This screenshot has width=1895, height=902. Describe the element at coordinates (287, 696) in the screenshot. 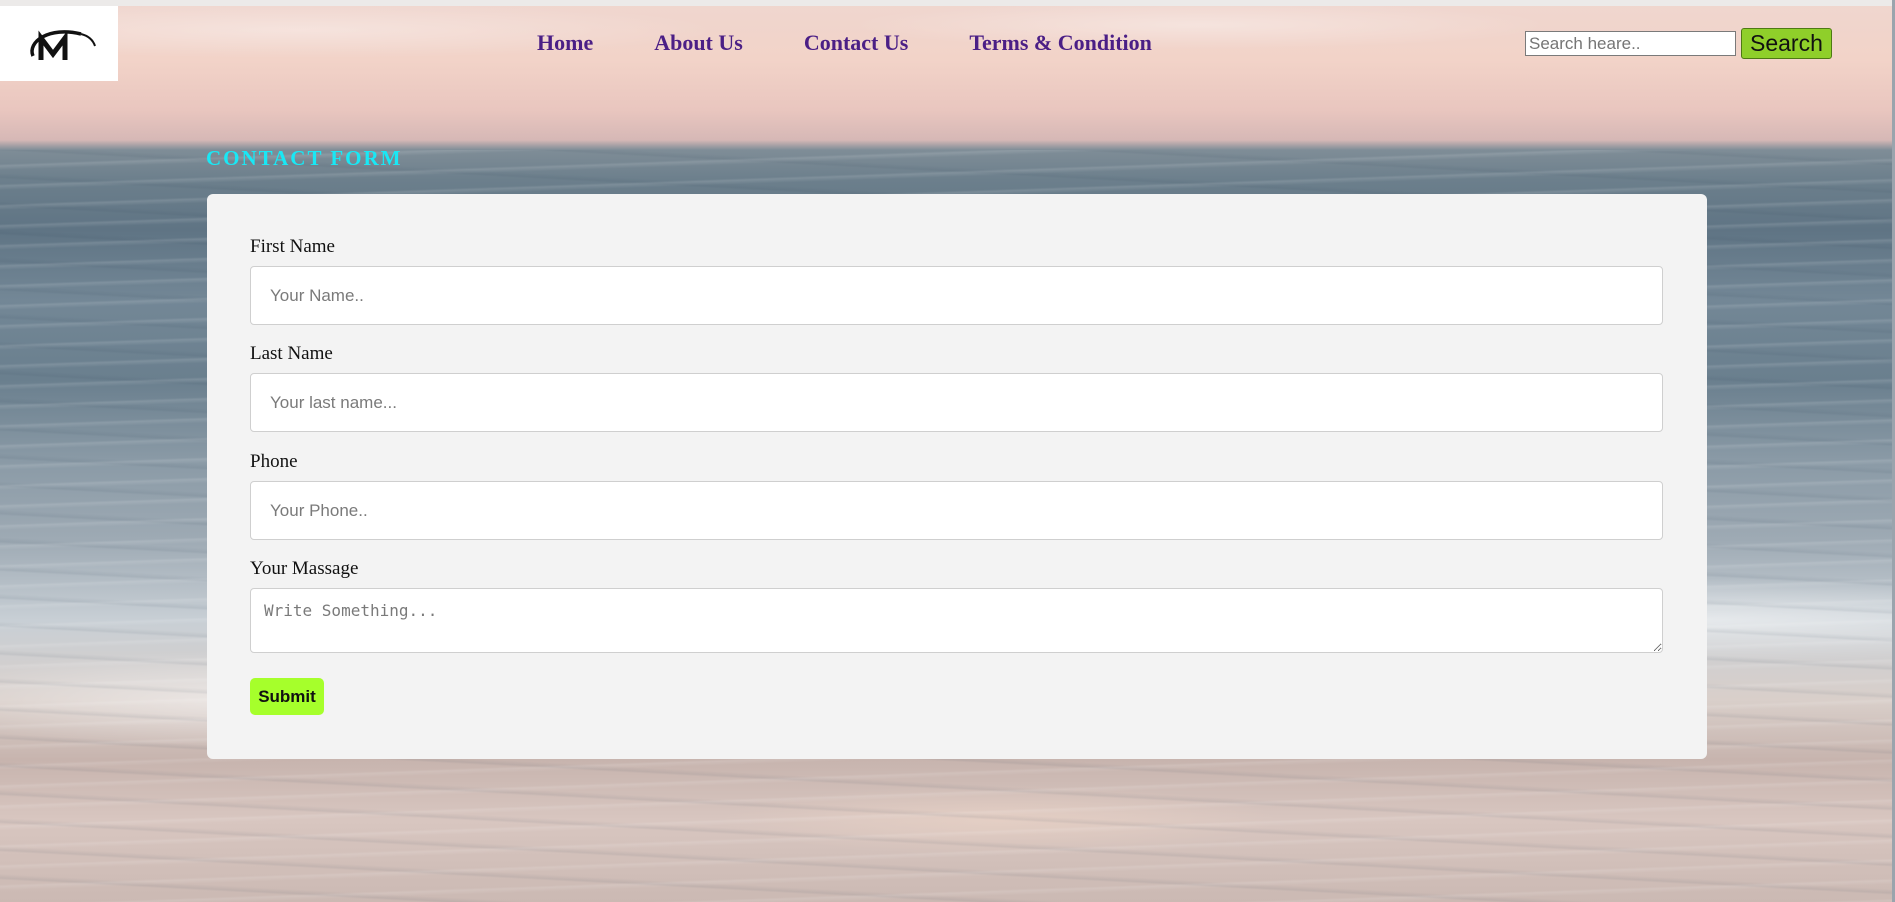

I see `submit-button: Submit` at that location.